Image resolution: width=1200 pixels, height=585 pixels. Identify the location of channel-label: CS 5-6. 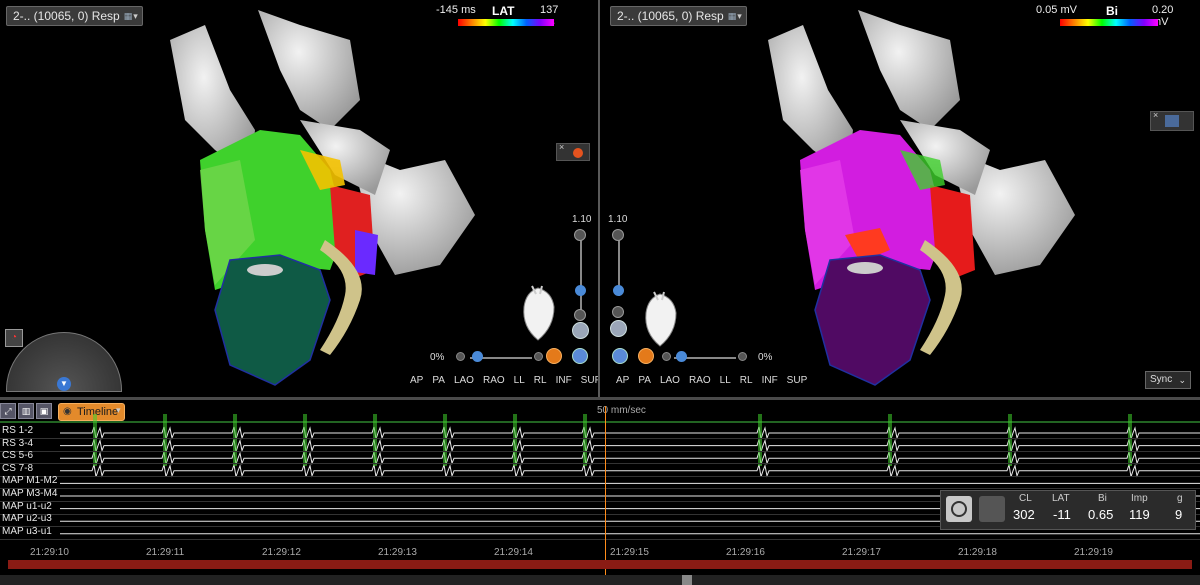
(17, 455).